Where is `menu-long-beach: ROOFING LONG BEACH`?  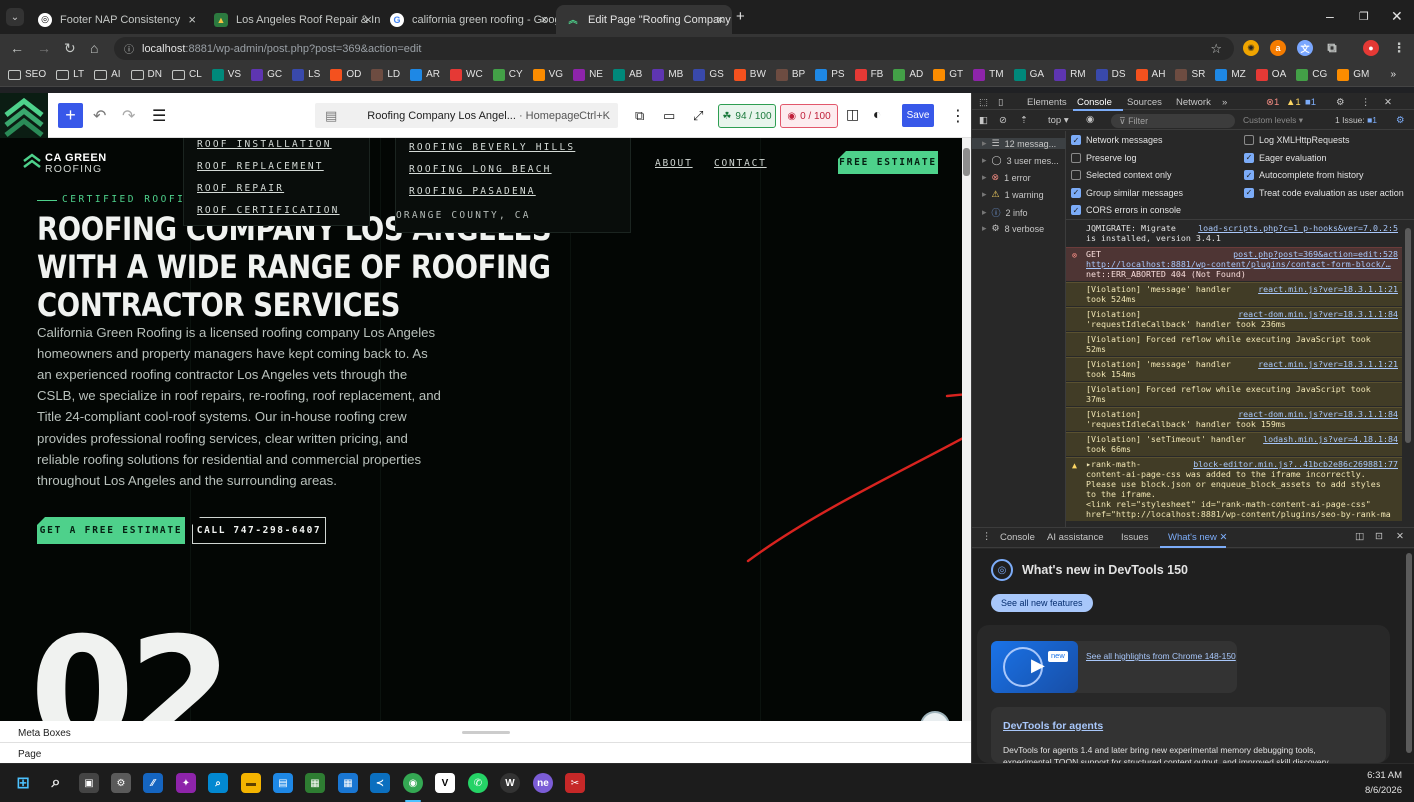
menu-long-beach: ROOFING LONG BEACH is located at coordinates (480, 169).